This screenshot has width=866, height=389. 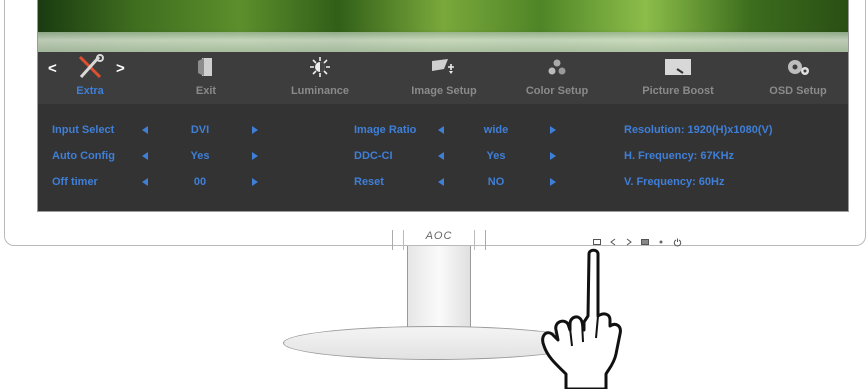 What do you see at coordinates (553, 130) in the screenshot?
I see `image-ratio-right-arrow` at bounding box center [553, 130].